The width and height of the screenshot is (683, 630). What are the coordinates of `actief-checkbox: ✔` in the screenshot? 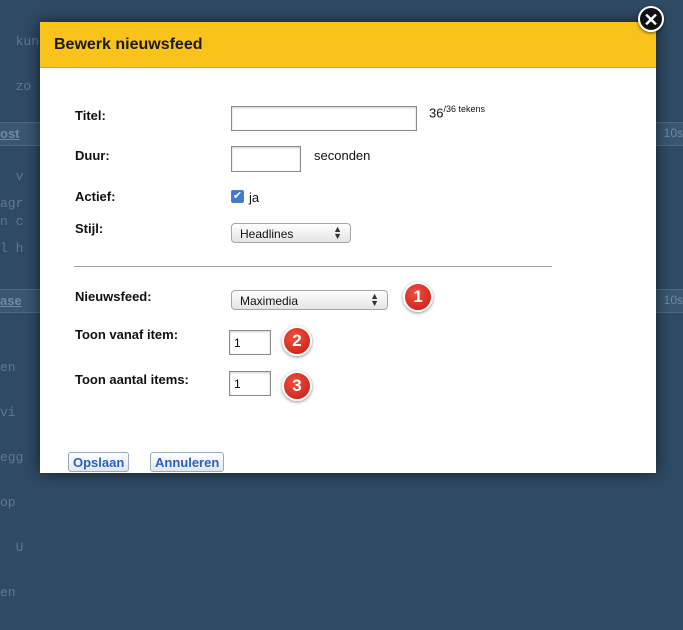 It's located at (237, 196).